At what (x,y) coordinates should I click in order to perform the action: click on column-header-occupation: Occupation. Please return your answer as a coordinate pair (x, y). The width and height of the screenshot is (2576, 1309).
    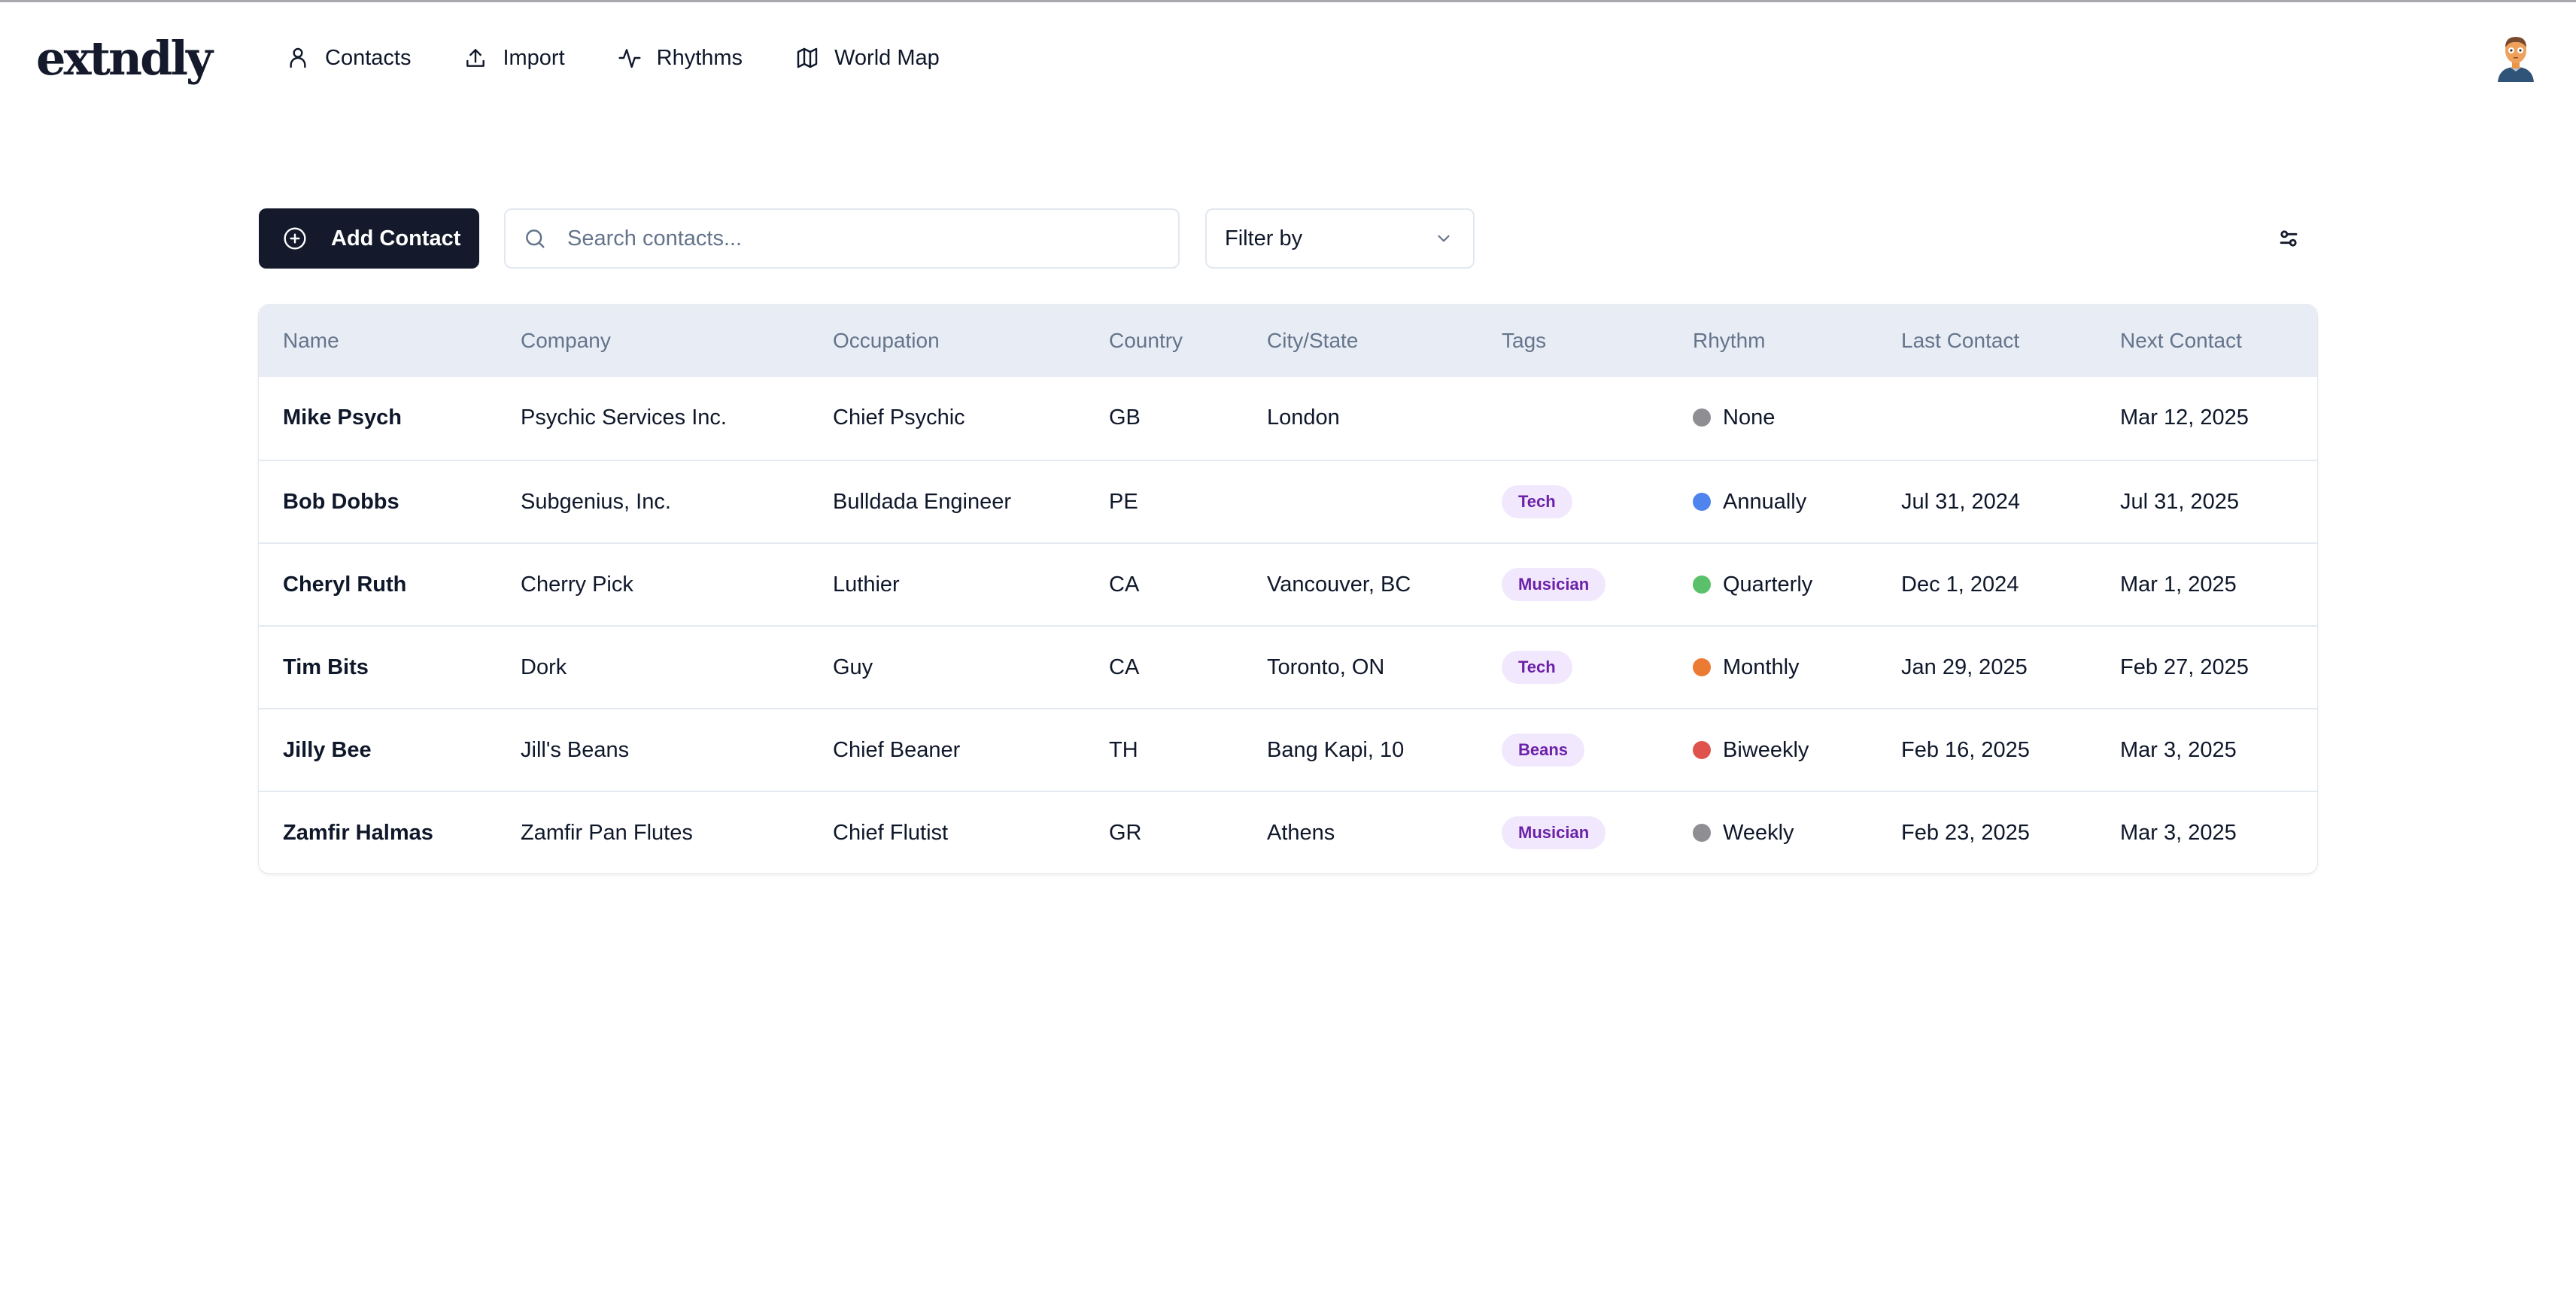
    Looking at the image, I should click on (887, 341).